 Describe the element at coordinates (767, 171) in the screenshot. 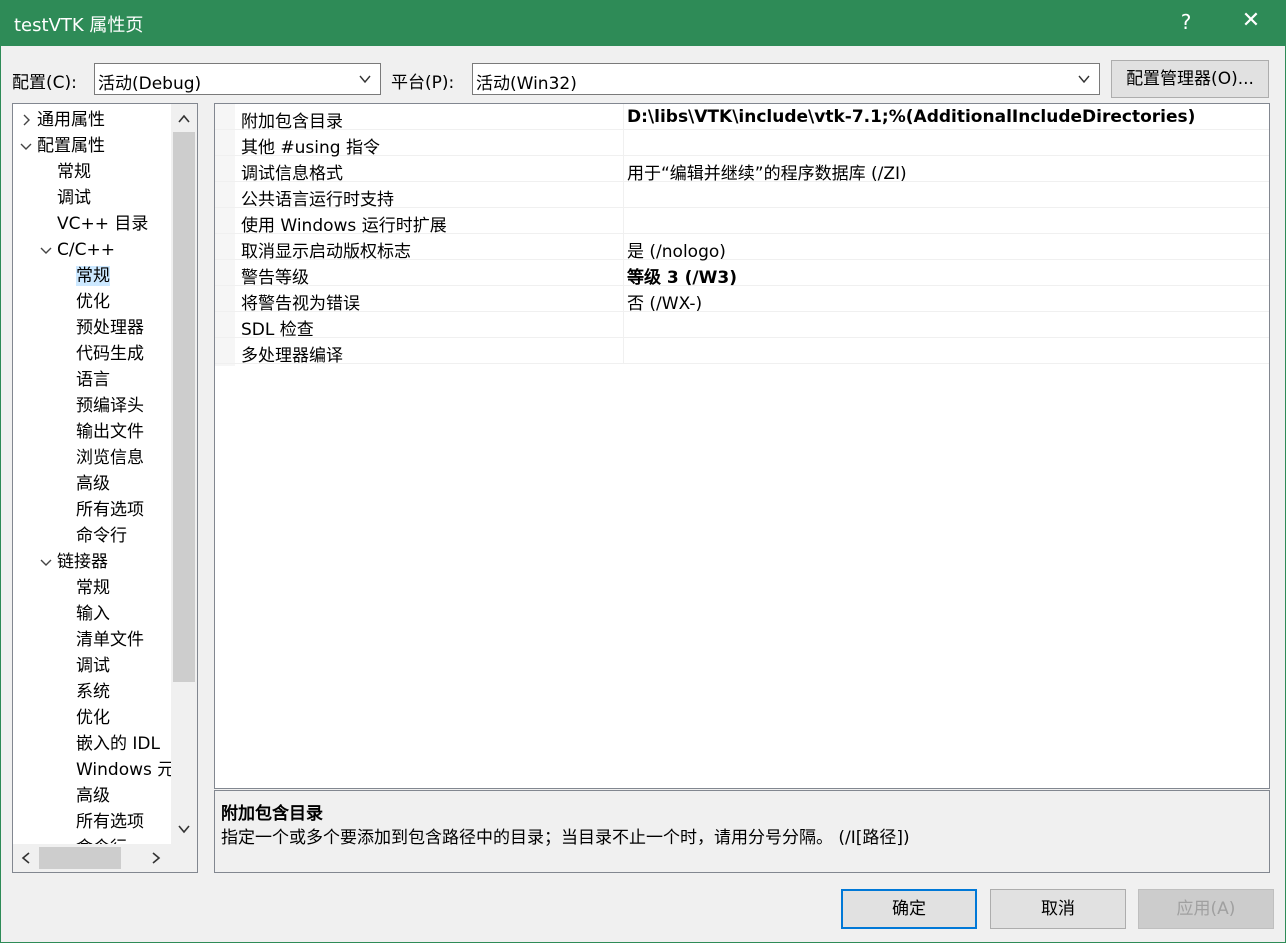

I see `property-value: 用于“编辑并继续”的程序数据库 (/ZI)` at that location.